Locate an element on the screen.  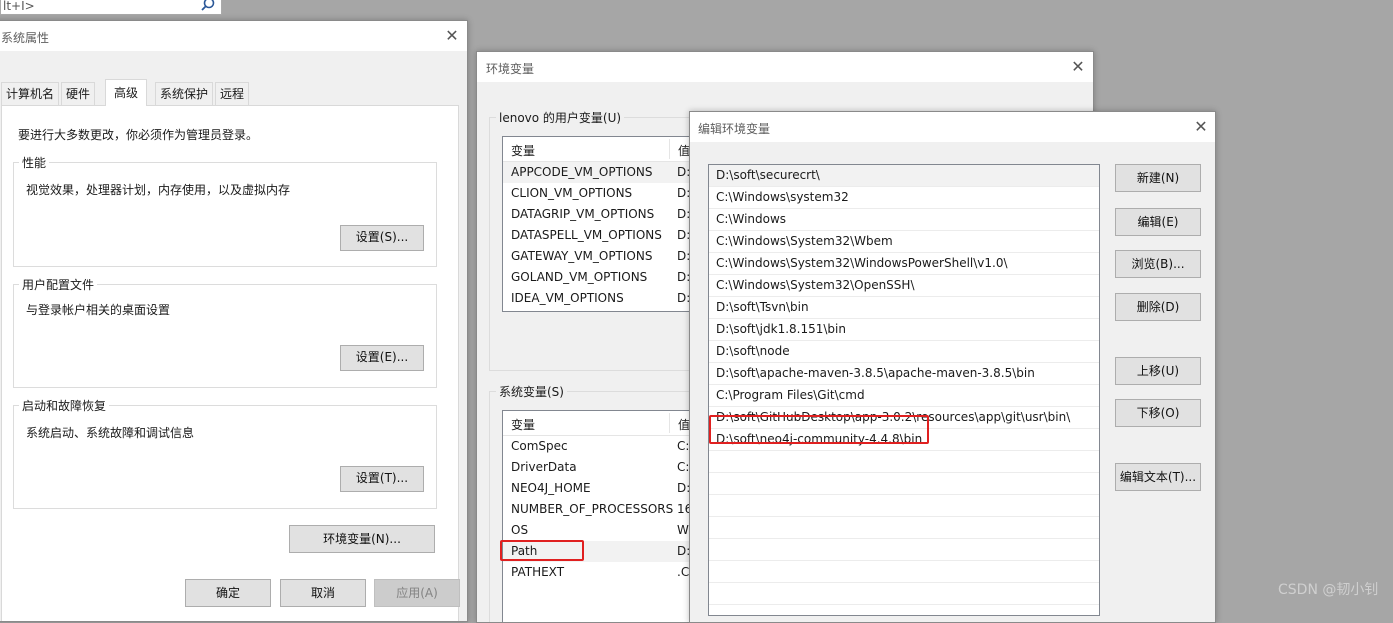
path-entry: C:\Windows\System32\Wbem is located at coordinates (904, 242).